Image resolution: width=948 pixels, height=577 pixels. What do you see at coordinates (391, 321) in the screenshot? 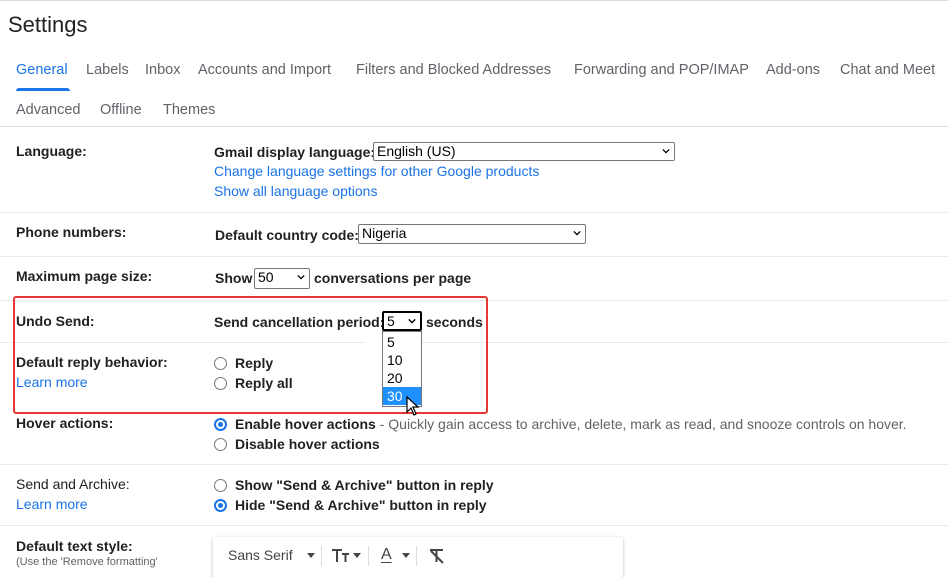
I see `cancellation-period-value: 5` at bounding box center [391, 321].